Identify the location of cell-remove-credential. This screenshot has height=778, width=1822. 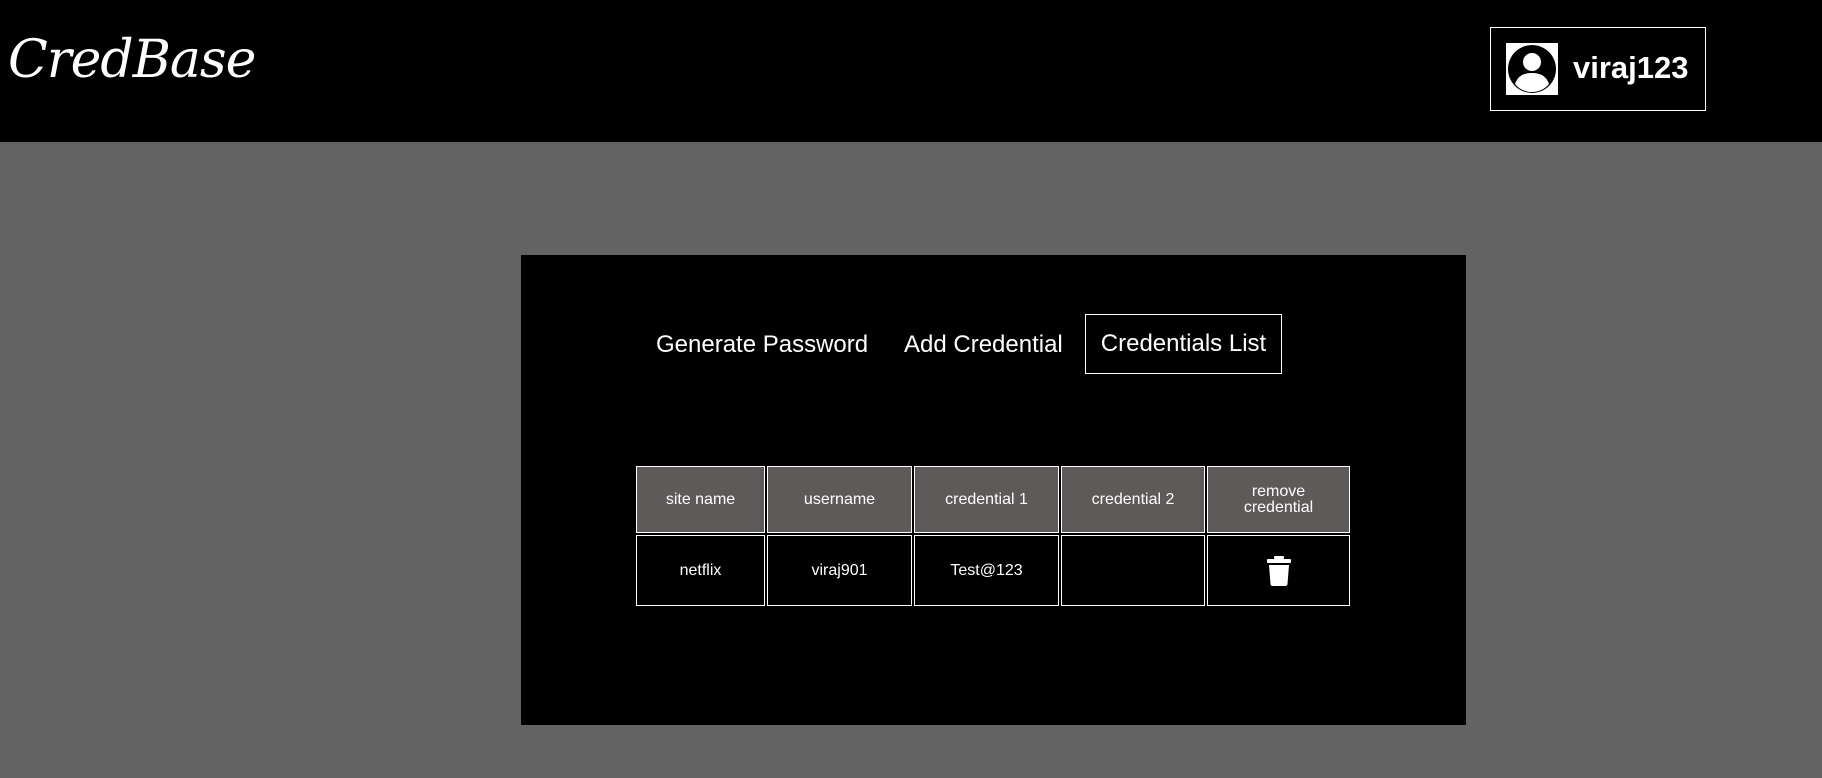
(1278, 570).